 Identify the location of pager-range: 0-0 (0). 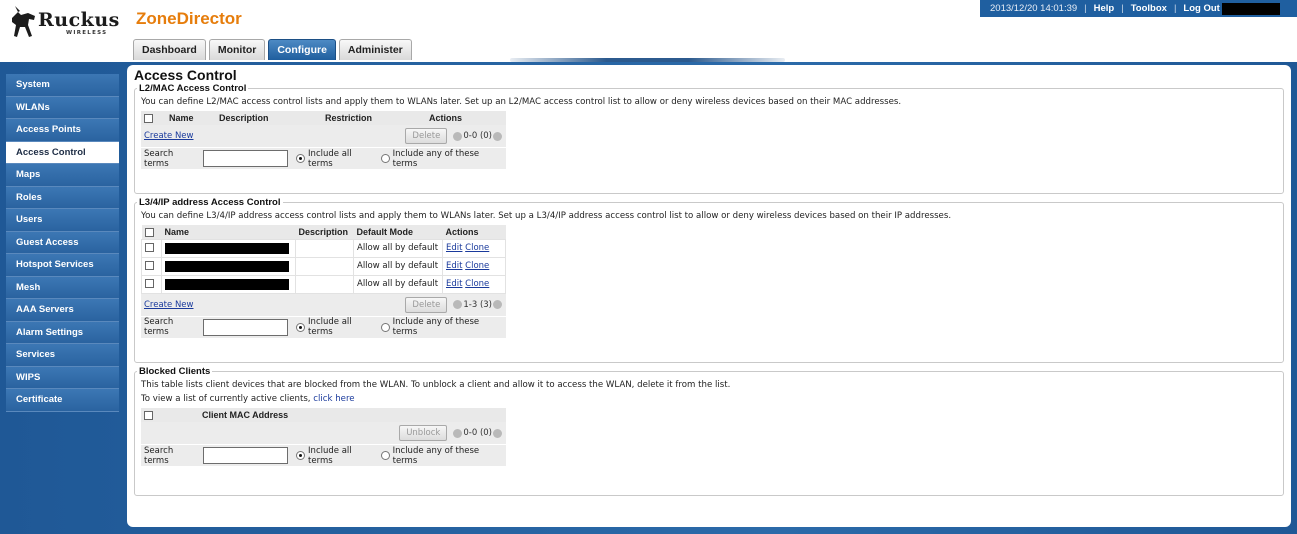
(477, 136).